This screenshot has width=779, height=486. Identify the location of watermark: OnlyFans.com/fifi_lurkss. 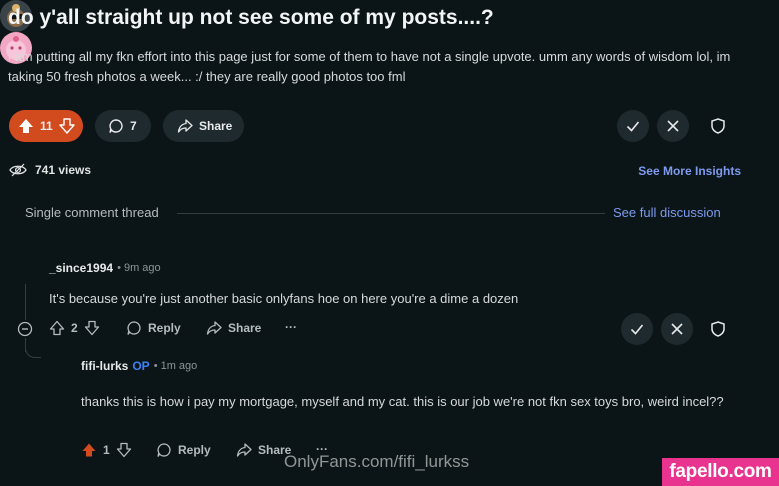
(377, 461).